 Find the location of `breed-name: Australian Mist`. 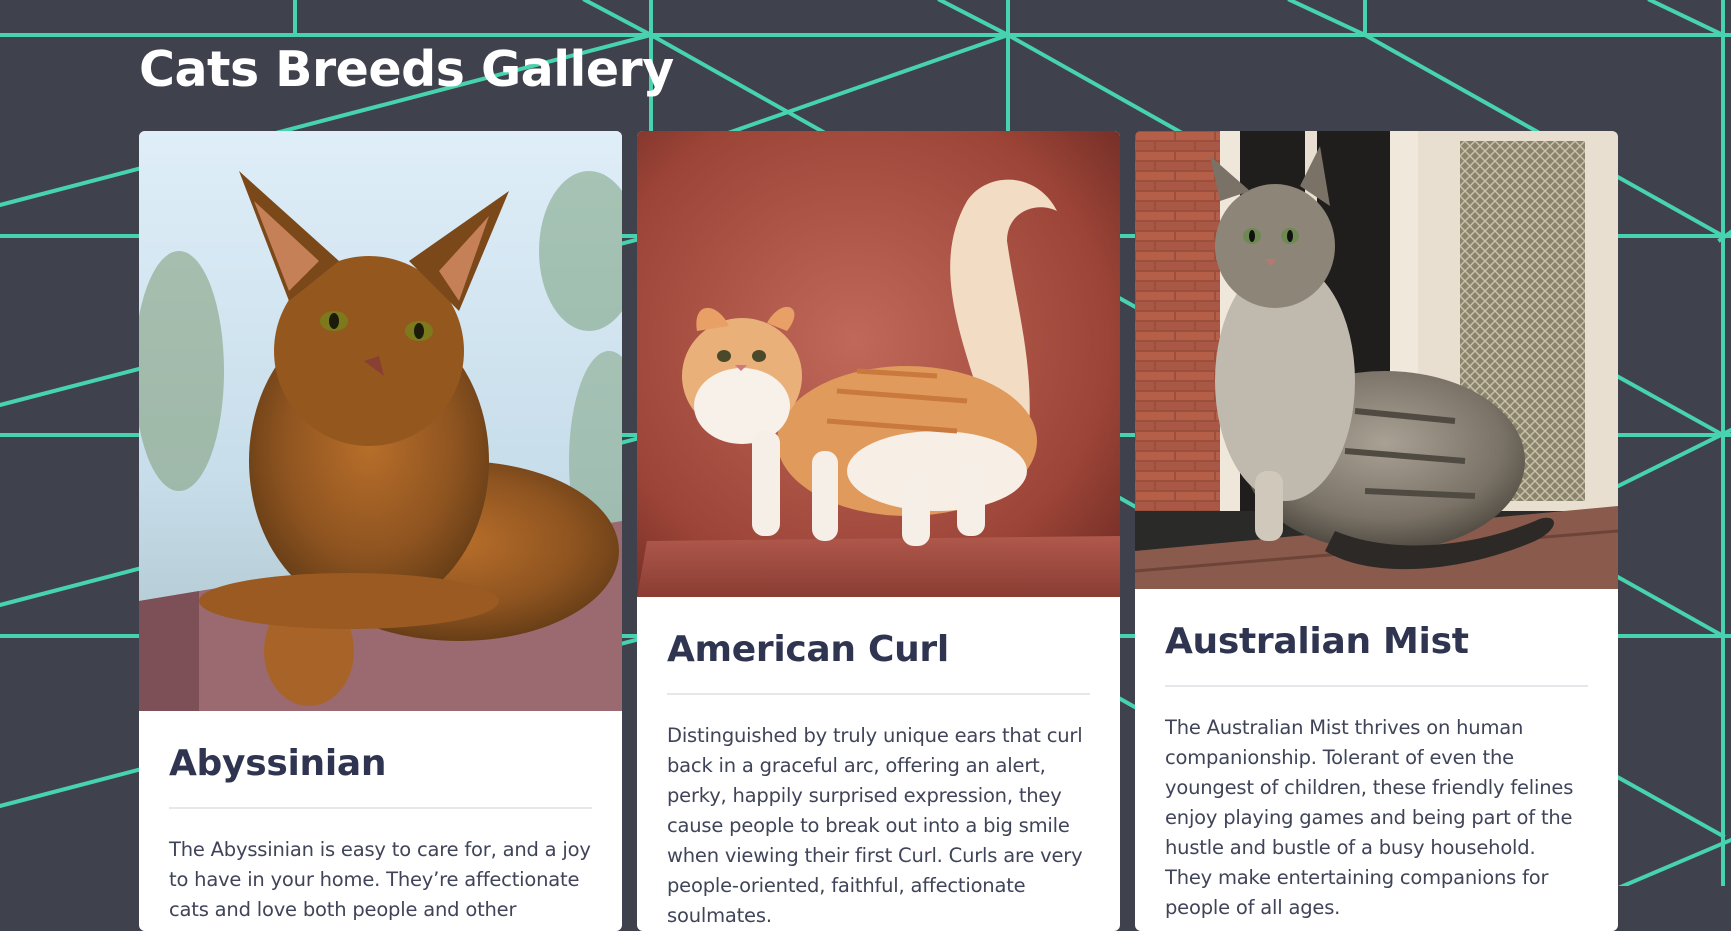

breed-name: Australian Mist is located at coordinates (1376, 638).